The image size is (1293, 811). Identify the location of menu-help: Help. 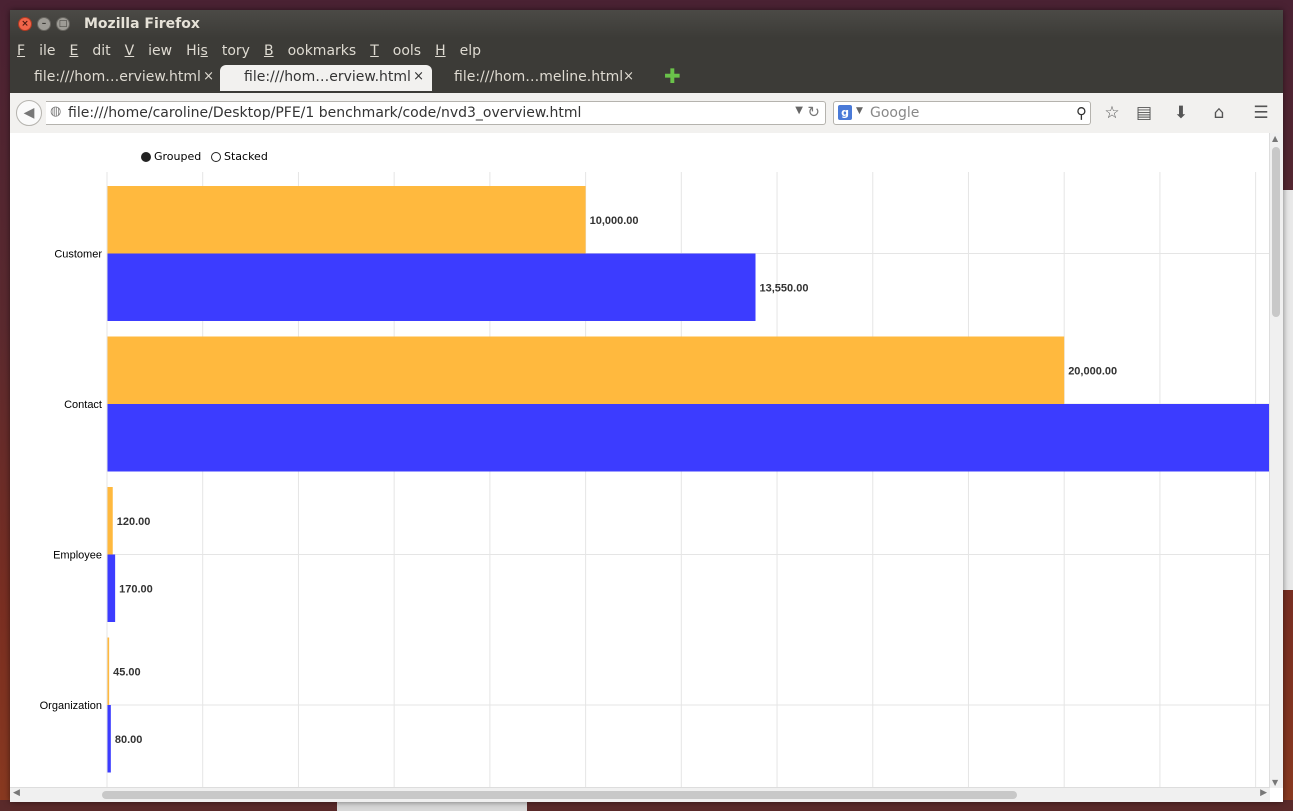
(458, 51).